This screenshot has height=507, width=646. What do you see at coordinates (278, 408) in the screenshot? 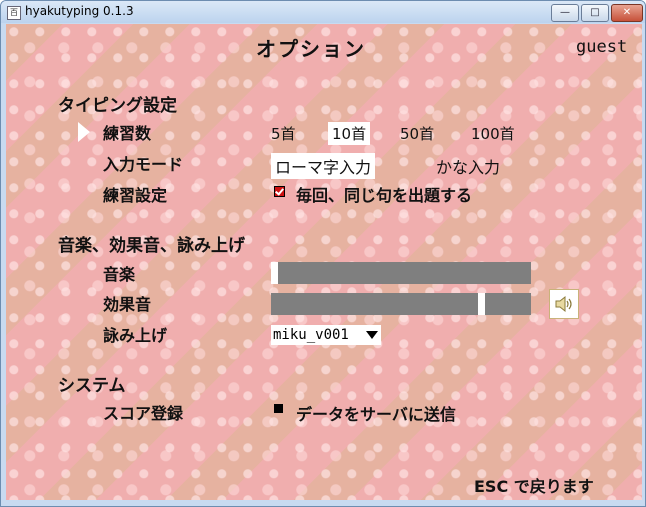
I see `send-data-checkbox` at bounding box center [278, 408].